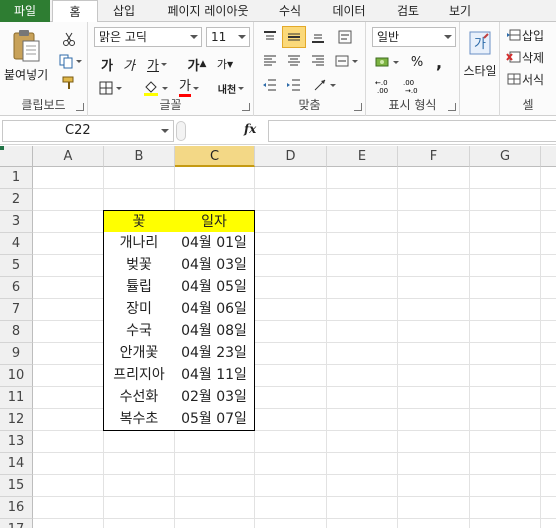 The width and height of the screenshot is (556, 528). What do you see at coordinates (414, 86) in the screenshot?
I see `decrease-decimal-button: .00 →.0` at bounding box center [414, 86].